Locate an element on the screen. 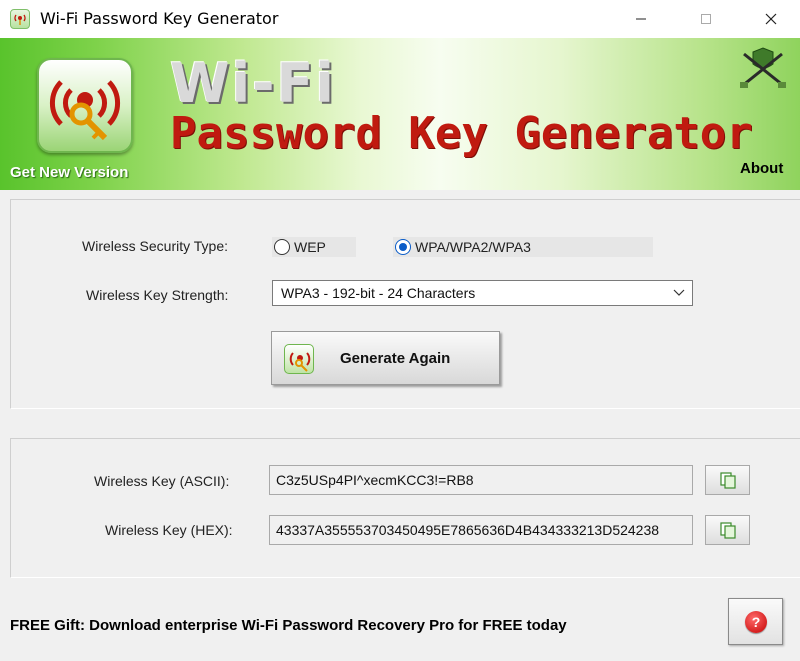 The height and width of the screenshot is (661, 800). window-title: Wi-Fi Password Key Generator is located at coordinates (159, 18).